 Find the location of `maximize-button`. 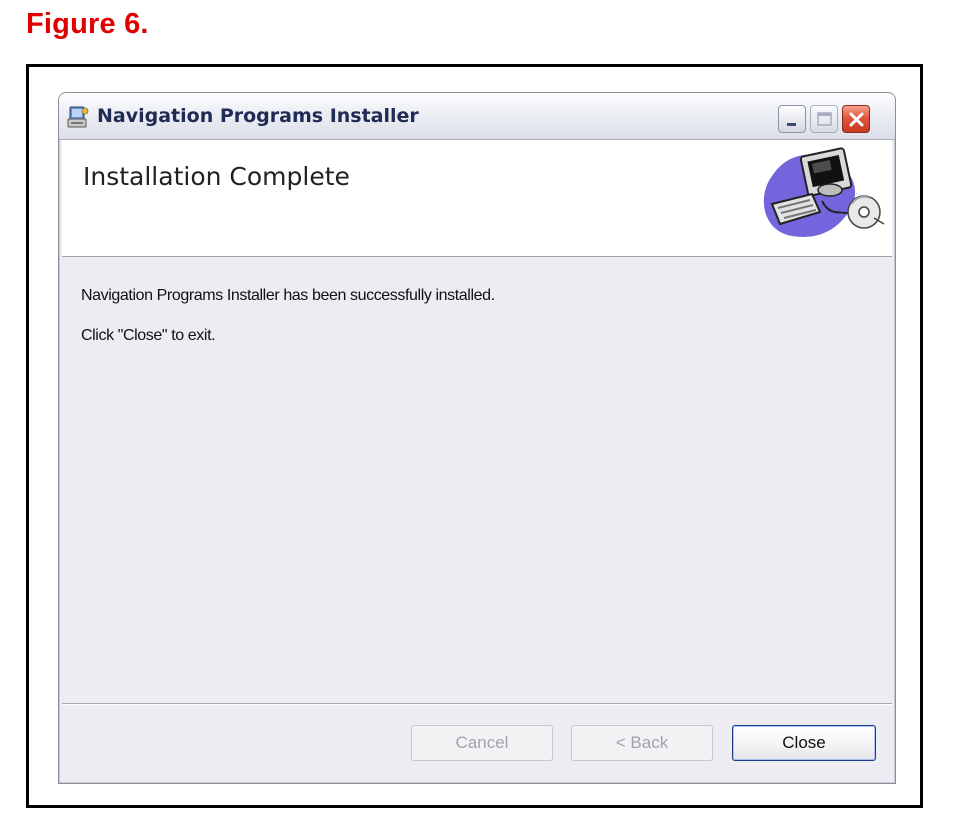

maximize-button is located at coordinates (824, 119).